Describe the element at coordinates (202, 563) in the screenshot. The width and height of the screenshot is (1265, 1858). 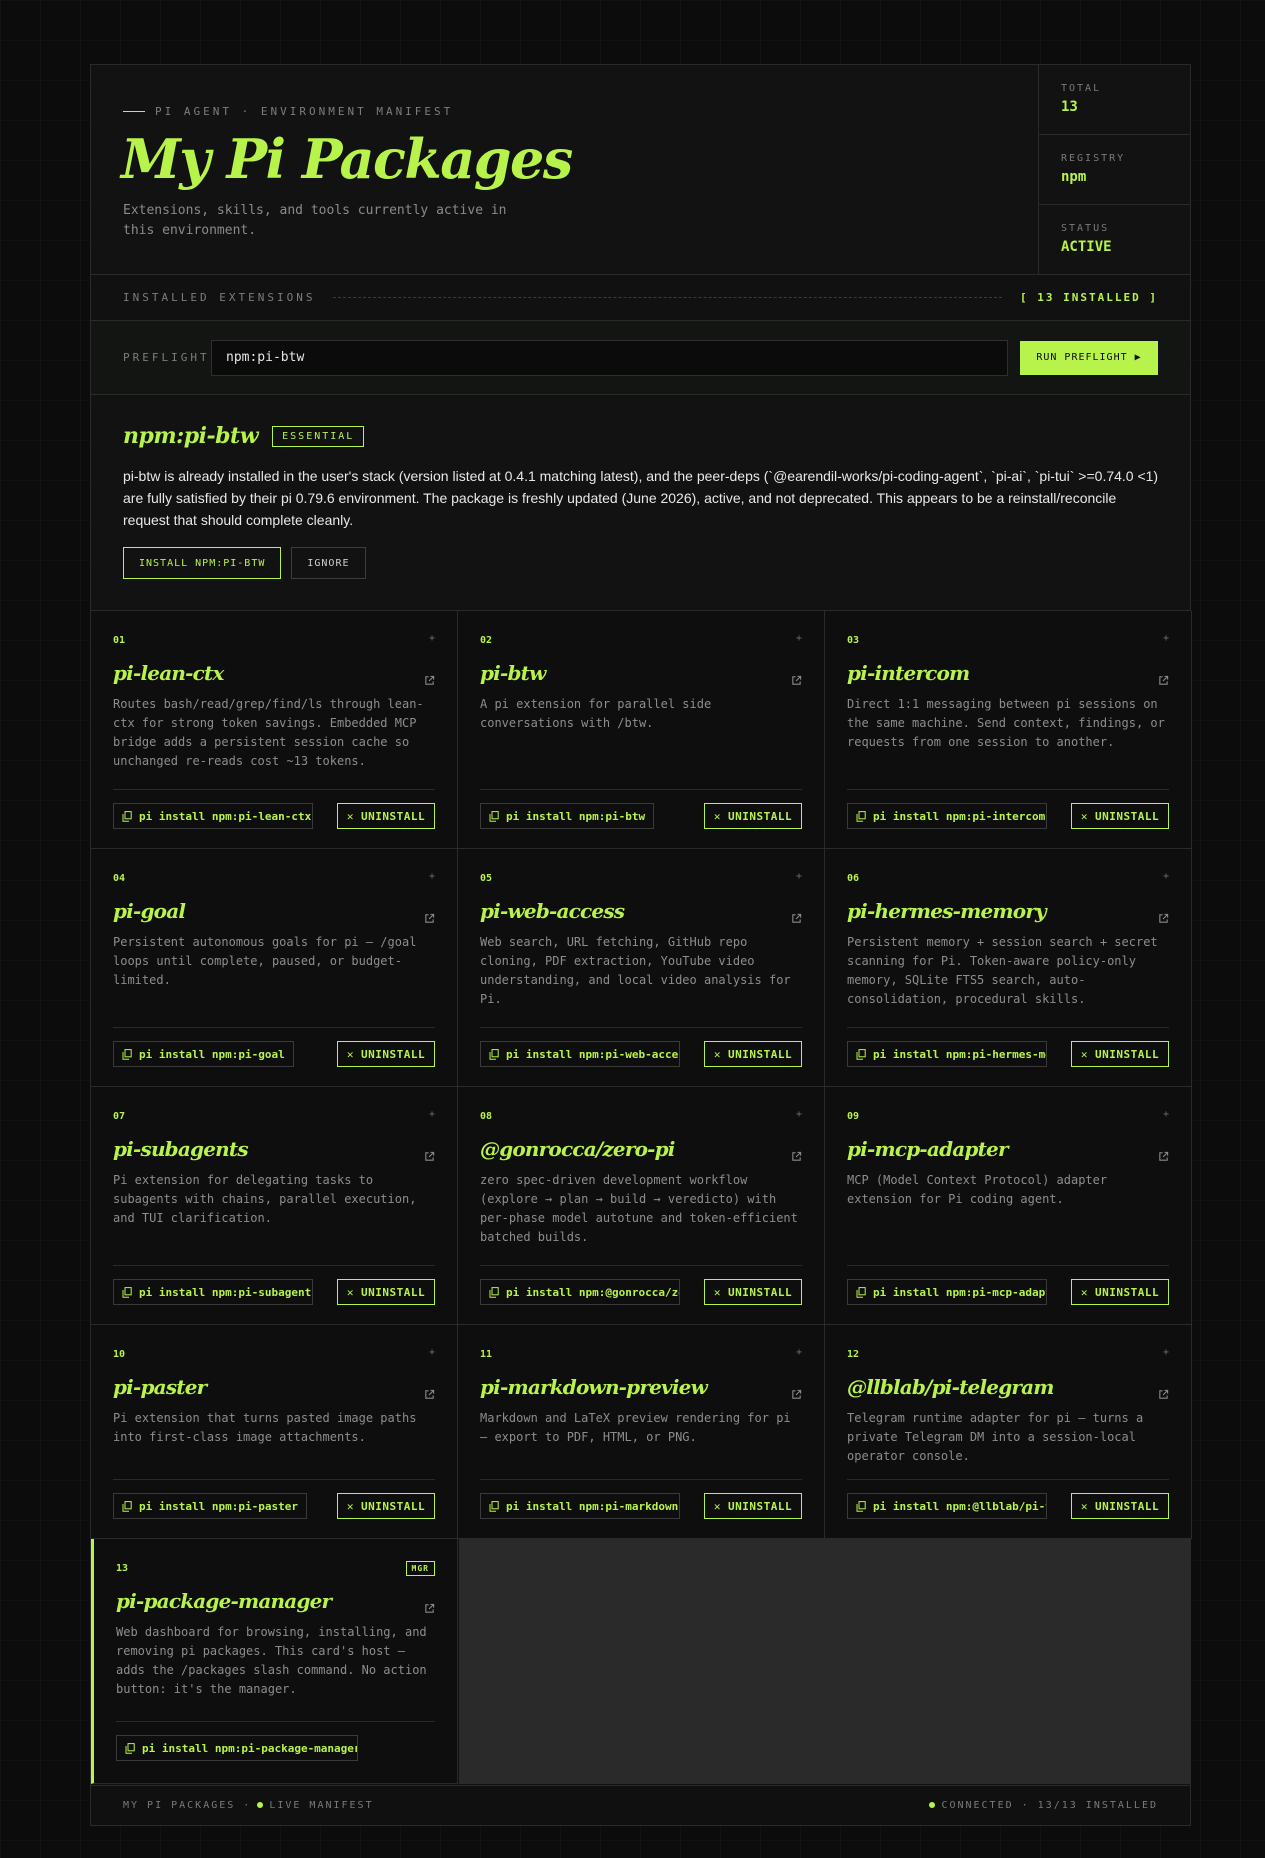
I see `install-button: INSTALL NPM:PI-BTW` at that location.